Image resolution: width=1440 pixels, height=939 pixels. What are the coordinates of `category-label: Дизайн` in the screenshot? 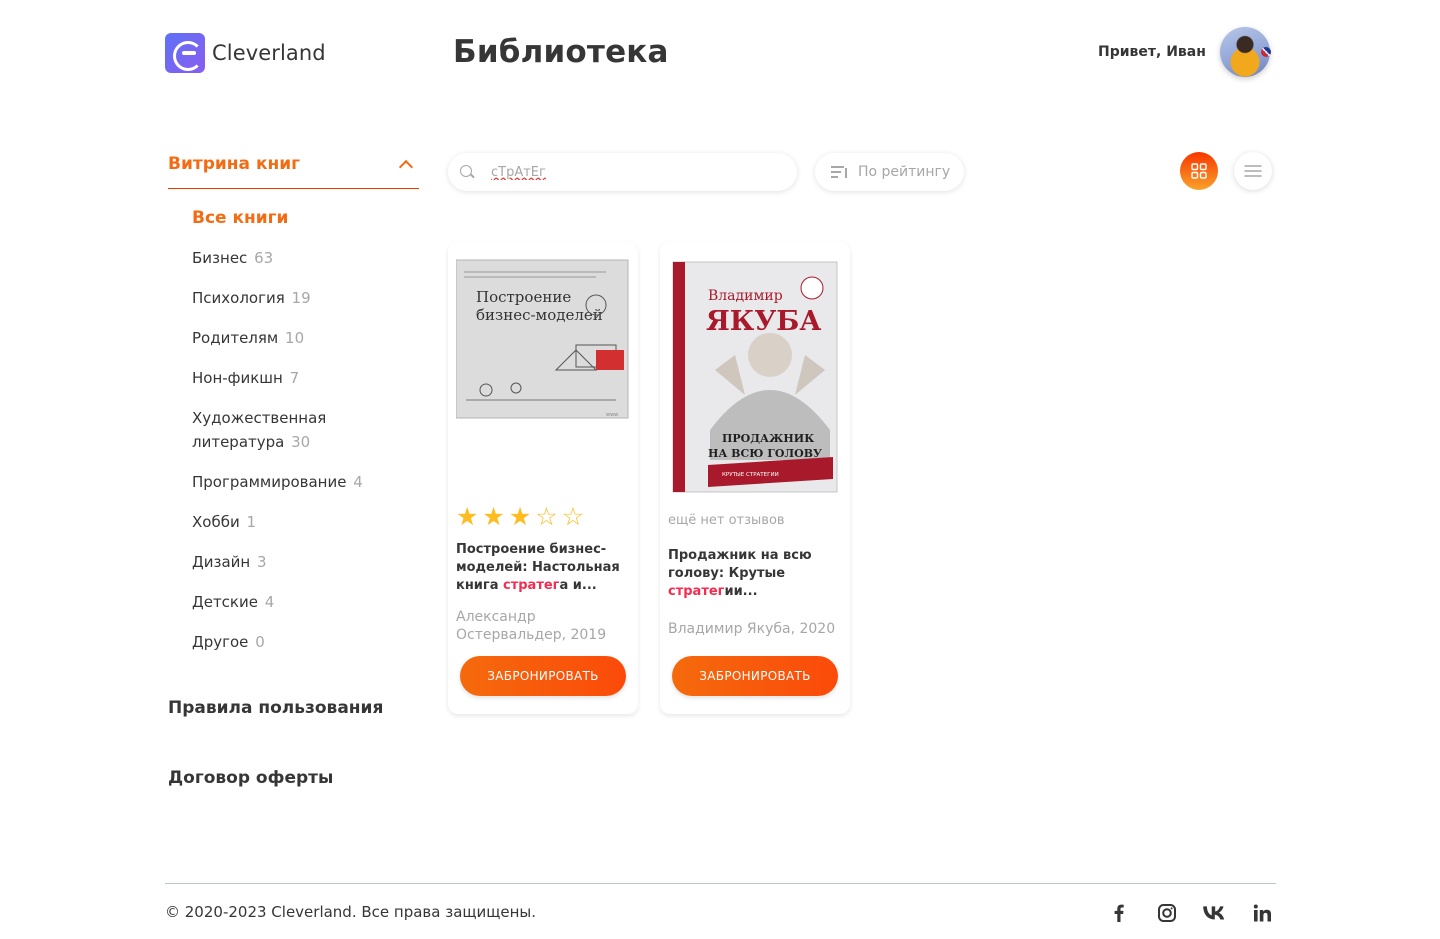 It's located at (221, 562).